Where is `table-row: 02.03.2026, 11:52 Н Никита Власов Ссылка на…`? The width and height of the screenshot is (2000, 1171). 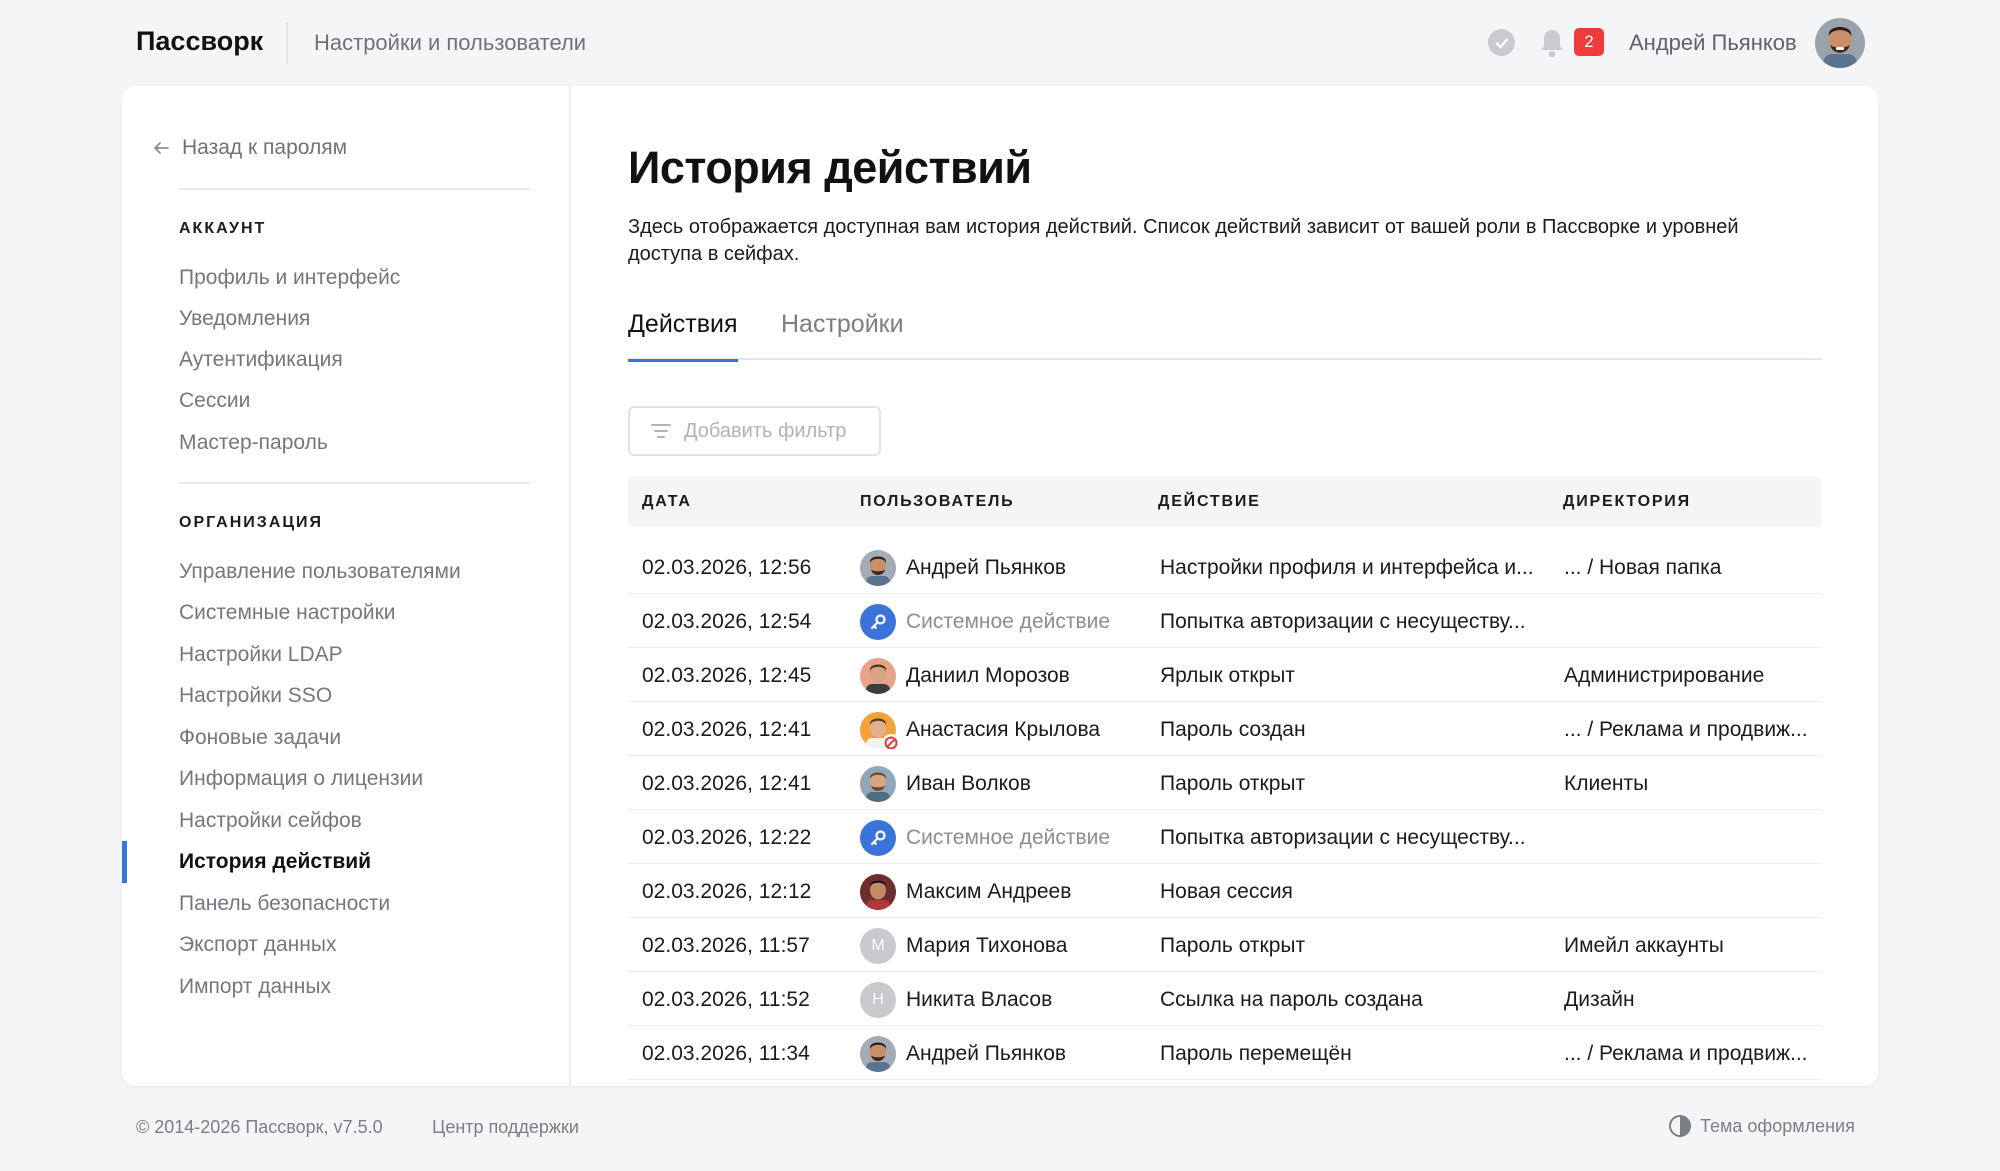
table-row: 02.03.2026, 11:52 Н Никита Власов Ссылка на… is located at coordinates (1225, 999).